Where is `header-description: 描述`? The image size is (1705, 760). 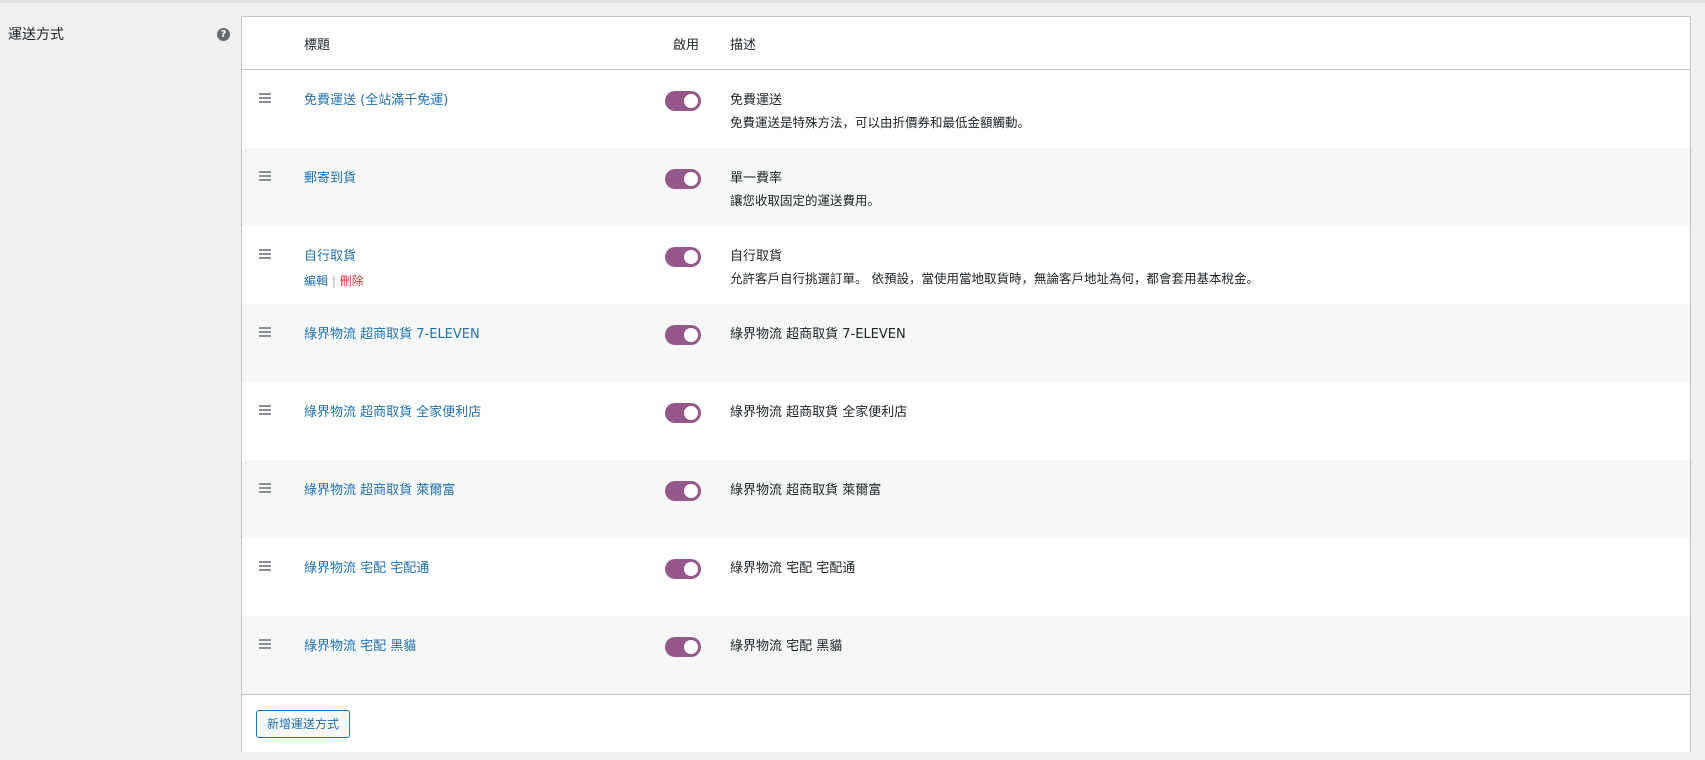 header-description: 描述 is located at coordinates (743, 45).